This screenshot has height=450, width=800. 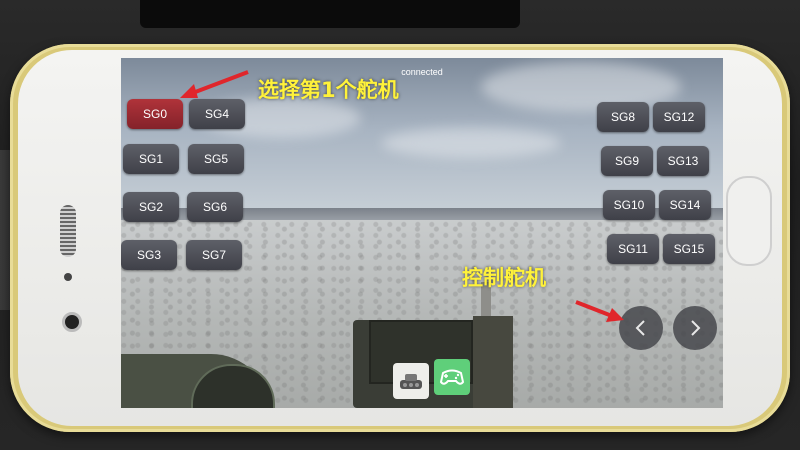 I want to click on servo-button-sg11: SG11, so click(x=633, y=249).